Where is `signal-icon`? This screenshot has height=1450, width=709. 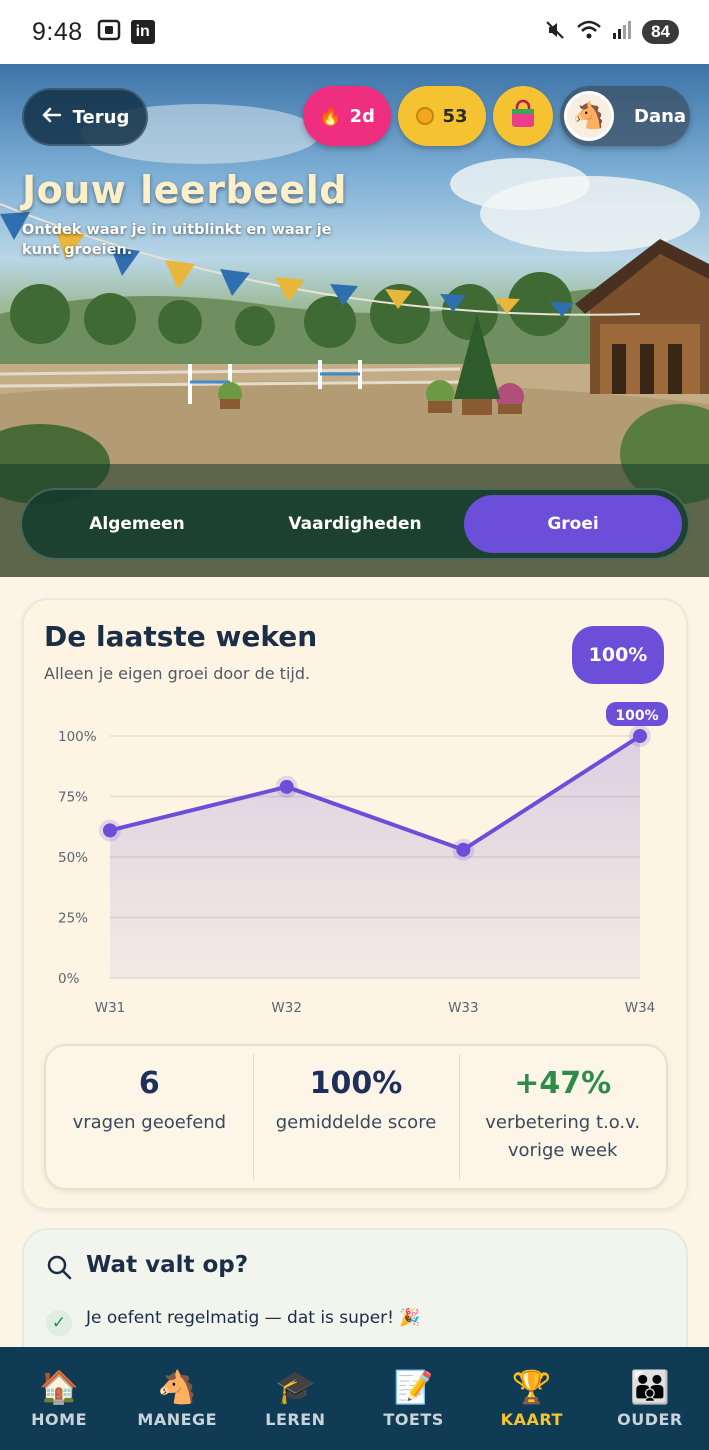
signal-icon is located at coordinates (622, 32).